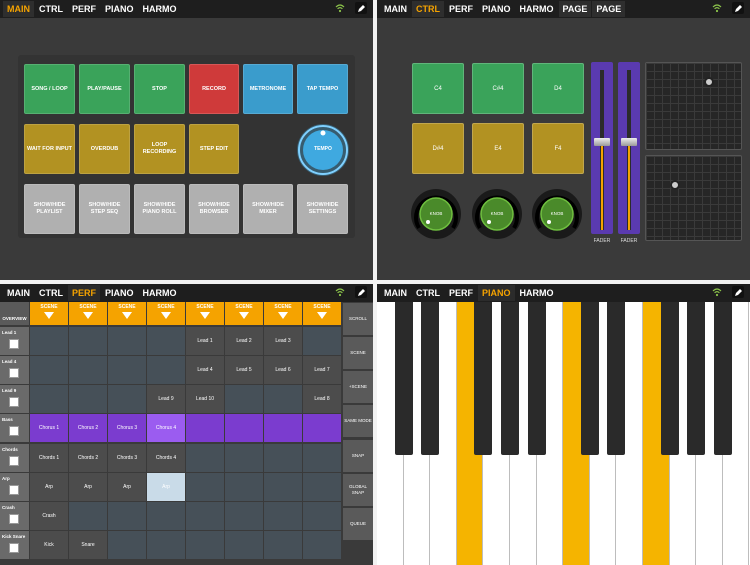 This screenshot has width=750, height=565. I want to click on clip-cell: Lead 2, so click(244, 341).